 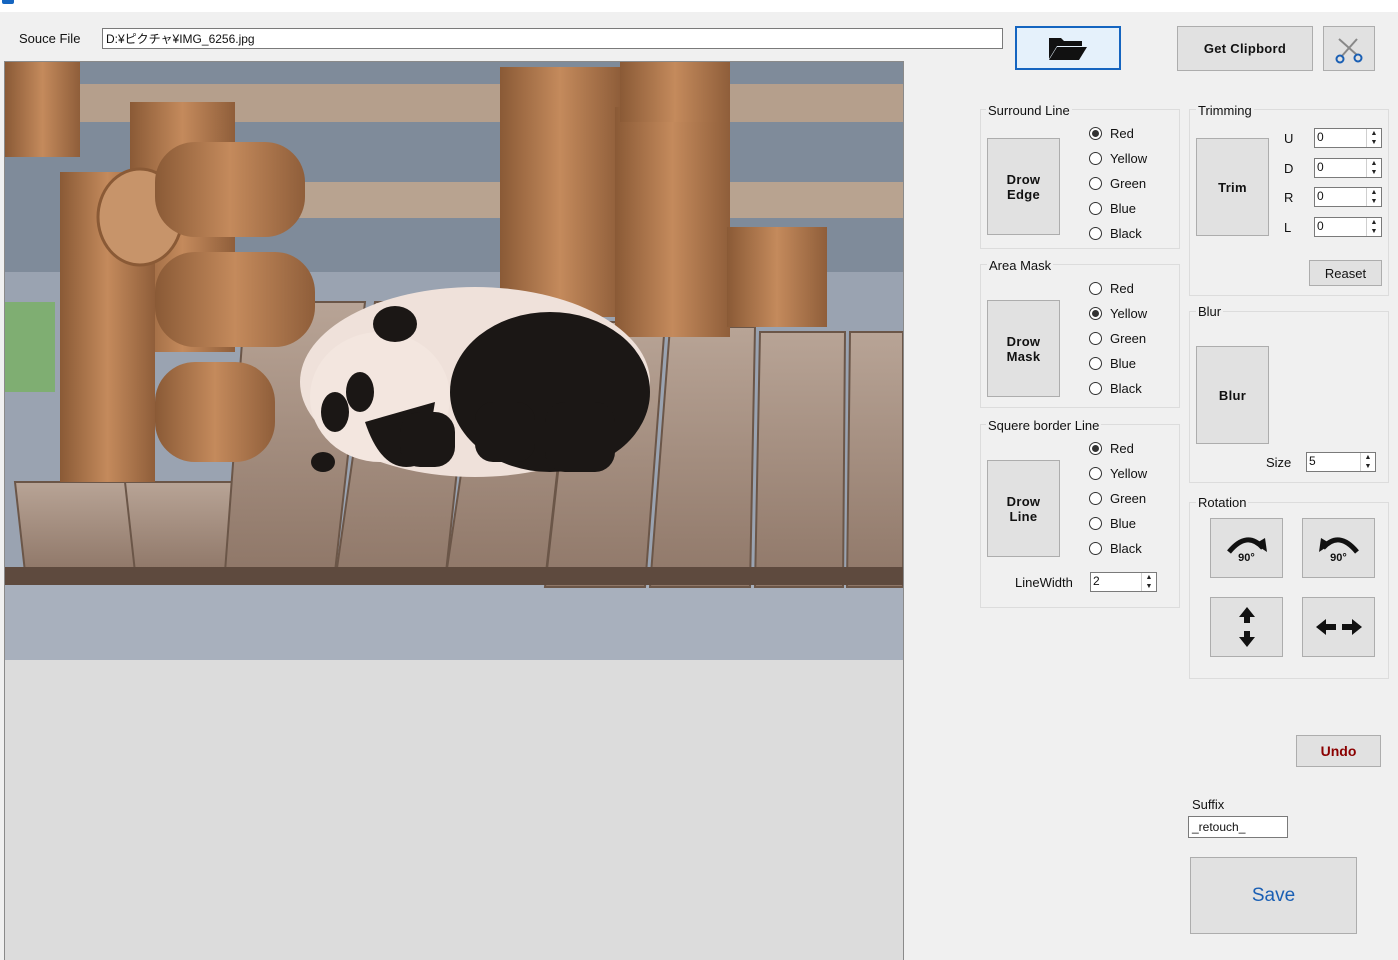 I want to click on trimming-title: Trimming, so click(x=1225, y=110).